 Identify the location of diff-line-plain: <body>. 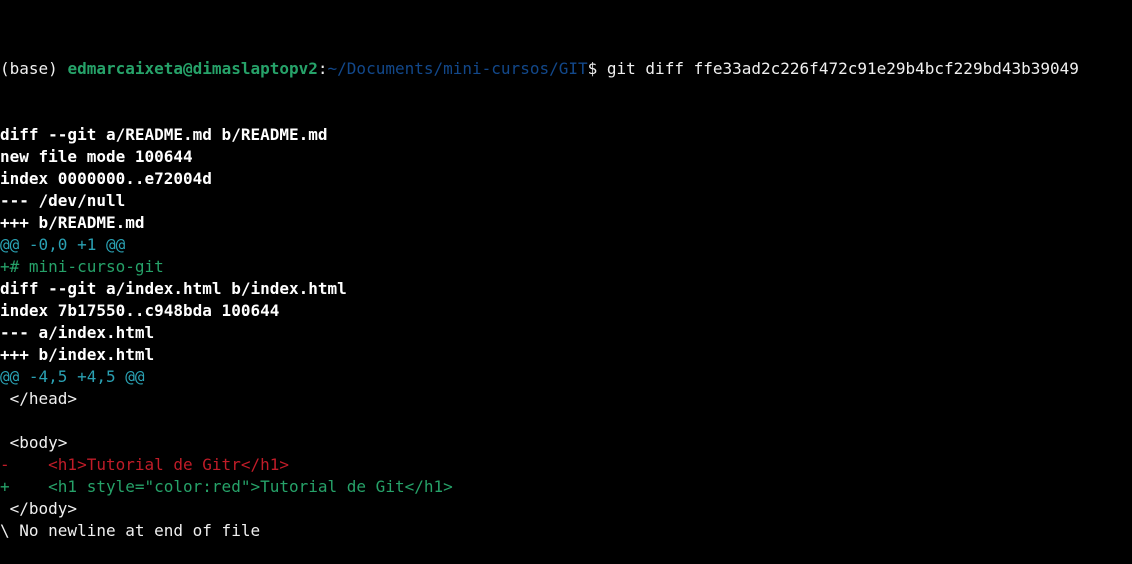
(34, 442).